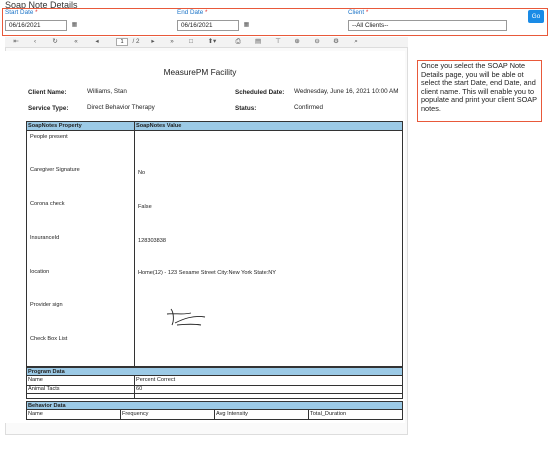 The width and height of the screenshot is (557, 464). I want to click on go-button: Go, so click(536, 16).